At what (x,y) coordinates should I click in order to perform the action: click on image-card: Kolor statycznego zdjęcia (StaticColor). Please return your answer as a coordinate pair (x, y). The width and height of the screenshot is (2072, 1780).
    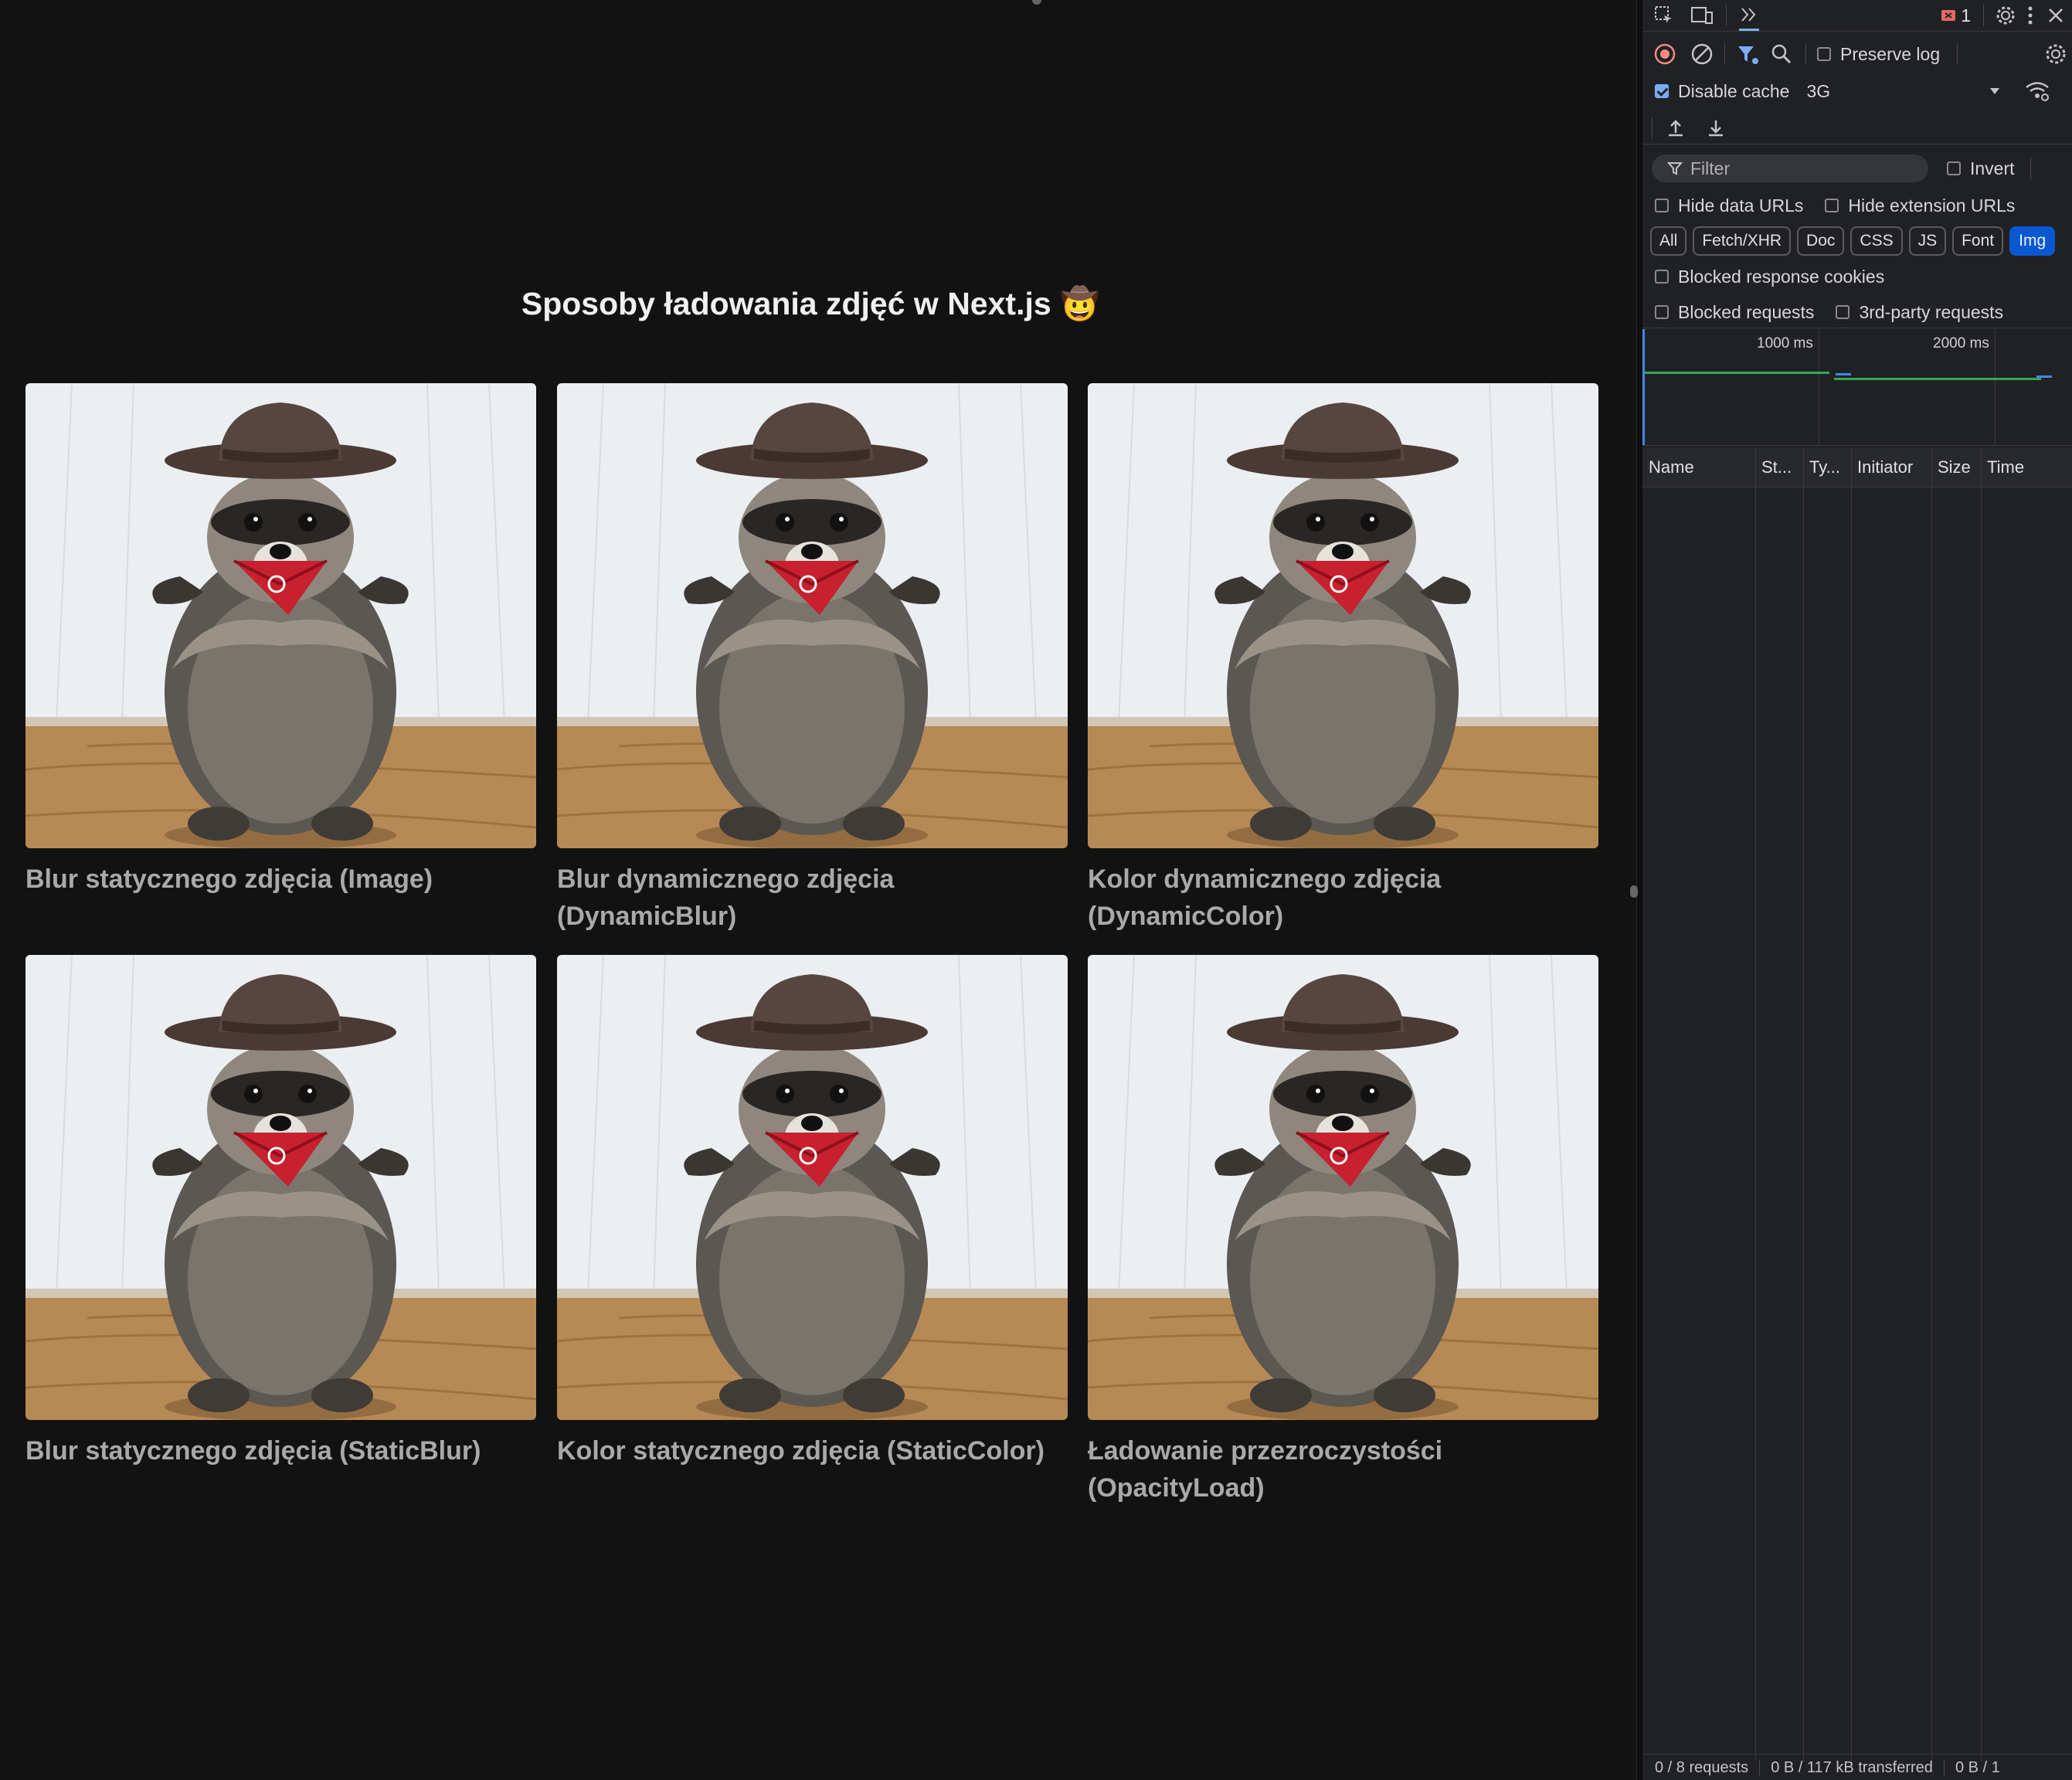
    Looking at the image, I should click on (812, 1212).